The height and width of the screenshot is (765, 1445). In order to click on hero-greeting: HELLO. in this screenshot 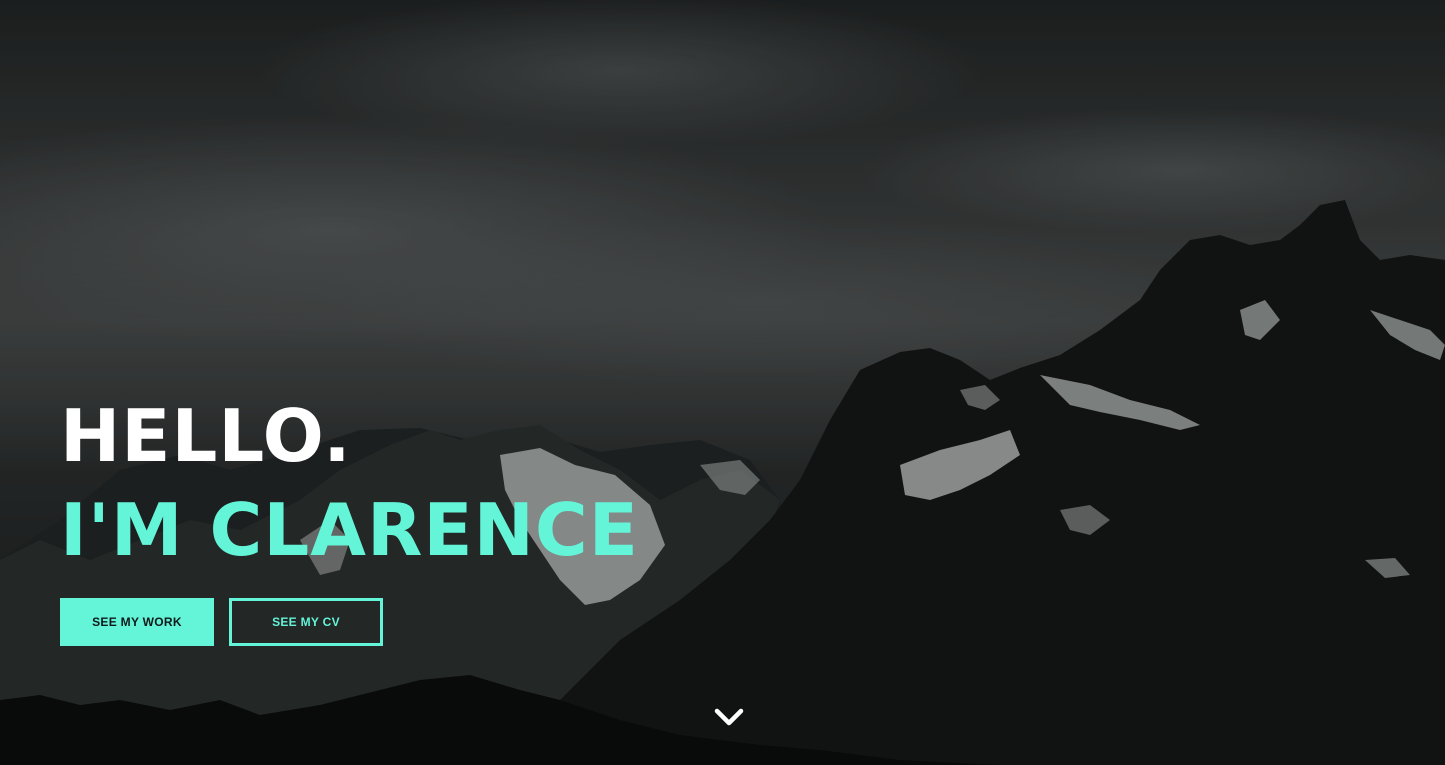, I will do `click(206, 436)`.